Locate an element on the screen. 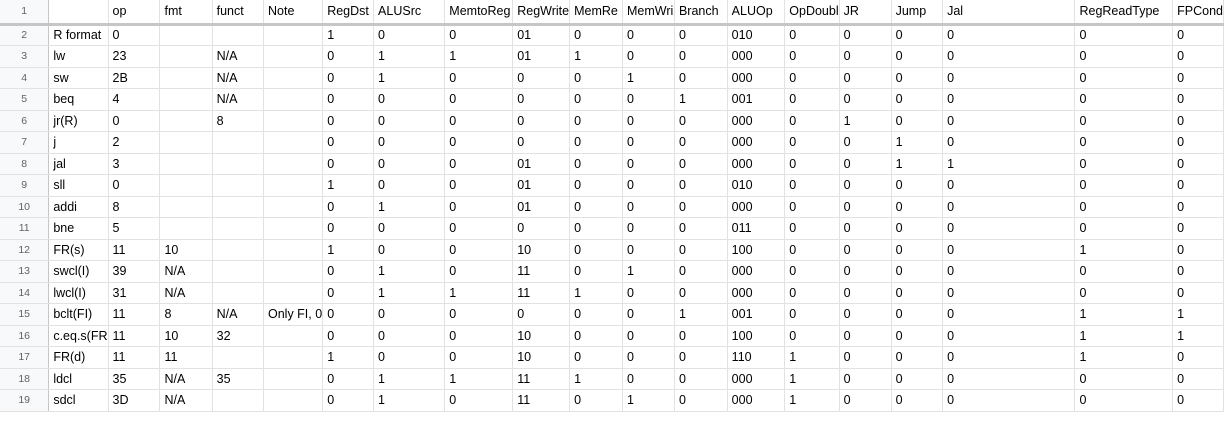 The width and height of the screenshot is (1224, 439). table-cell: sll is located at coordinates (78, 185).